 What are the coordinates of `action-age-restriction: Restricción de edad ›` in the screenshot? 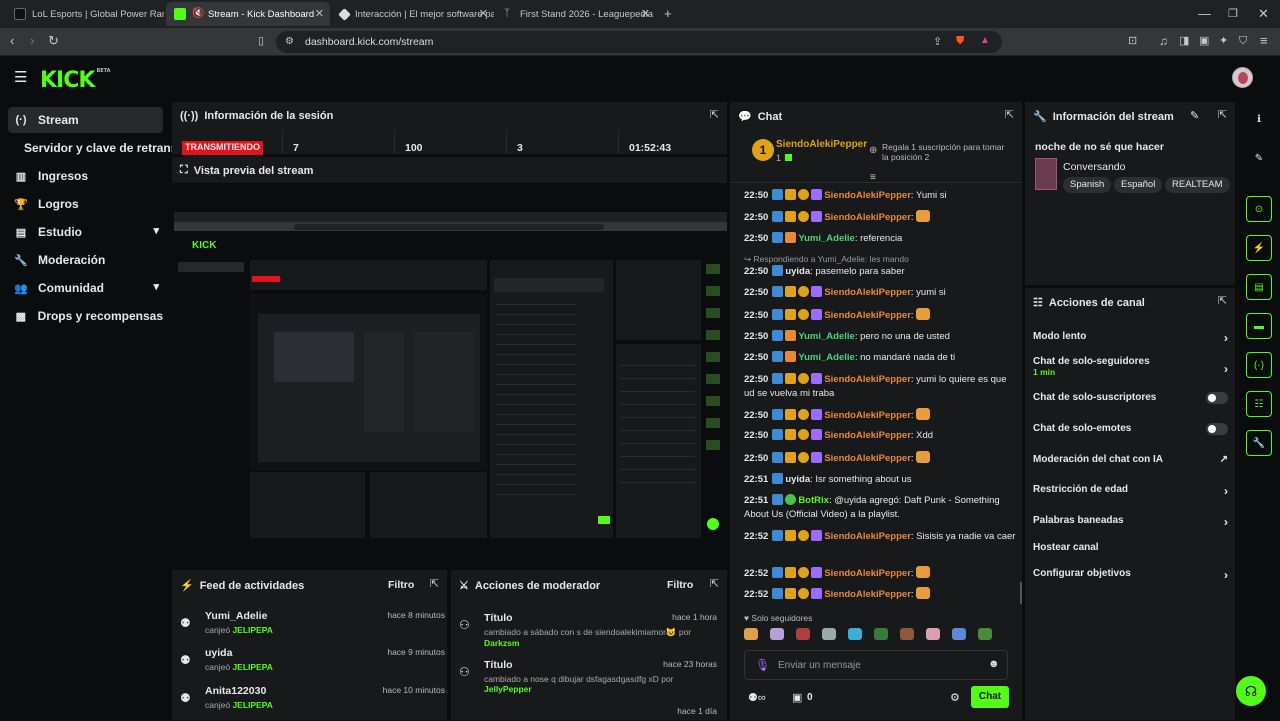 It's located at (1130, 491).